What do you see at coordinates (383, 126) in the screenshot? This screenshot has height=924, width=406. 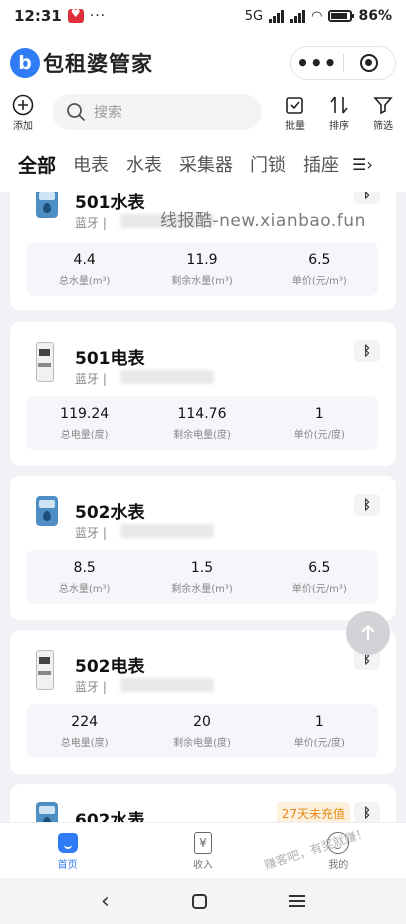 I see `filter-label: 筛选` at bounding box center [383, 126].